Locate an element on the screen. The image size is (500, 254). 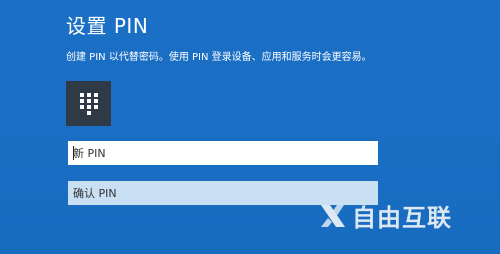
page-description: 创建 PIN 以代替密码。使用 PIN 登录设备、应用和服务时会更容易。 is located at coordinates (219, 57).